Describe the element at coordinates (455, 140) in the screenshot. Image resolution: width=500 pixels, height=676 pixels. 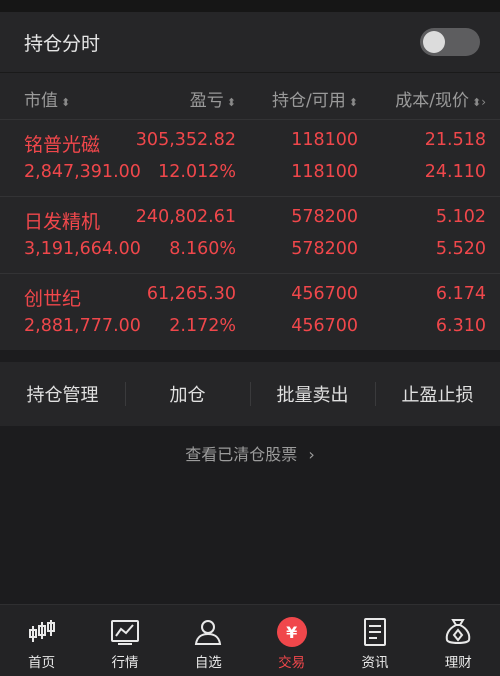
I see `cost-price: 21.518` at that location.